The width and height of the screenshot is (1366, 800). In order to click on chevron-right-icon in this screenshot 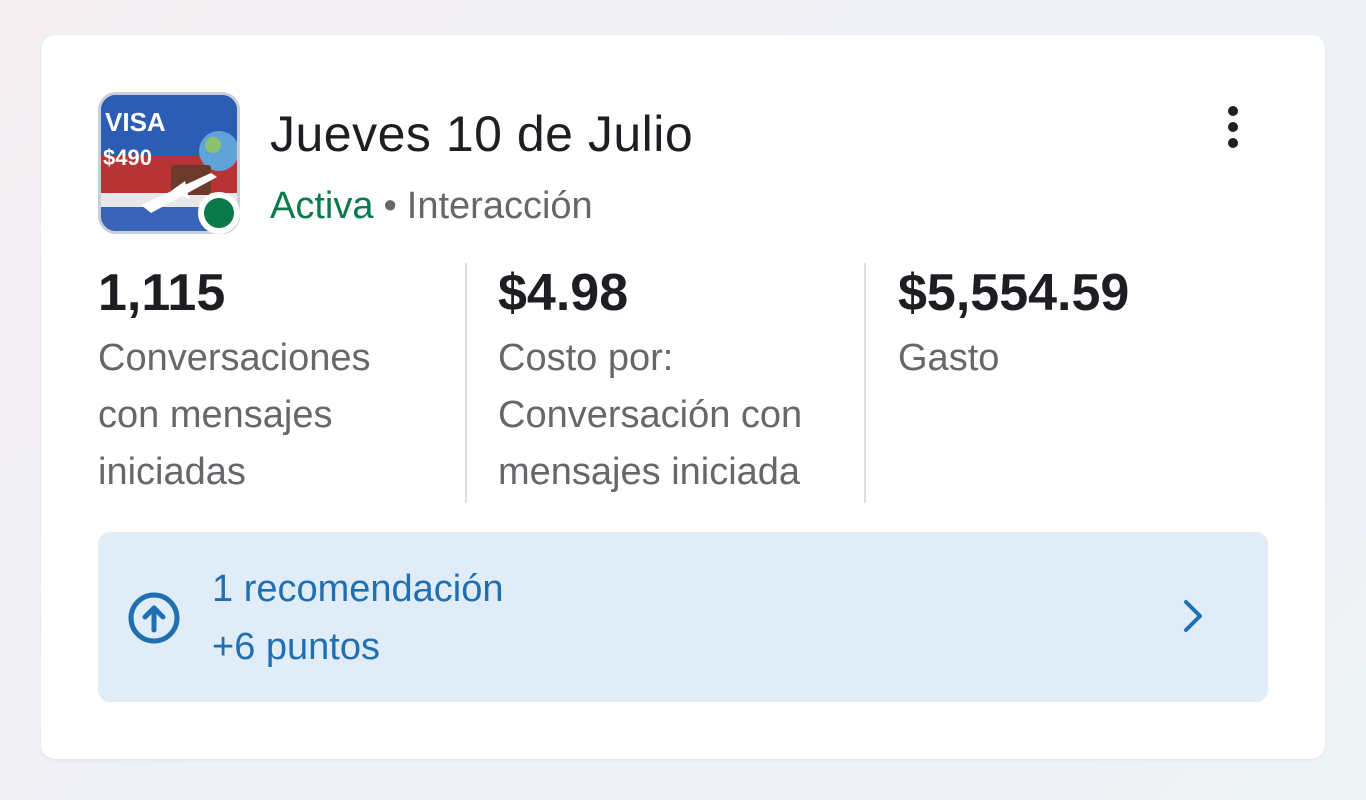, I will do `click(1193, 616)`.